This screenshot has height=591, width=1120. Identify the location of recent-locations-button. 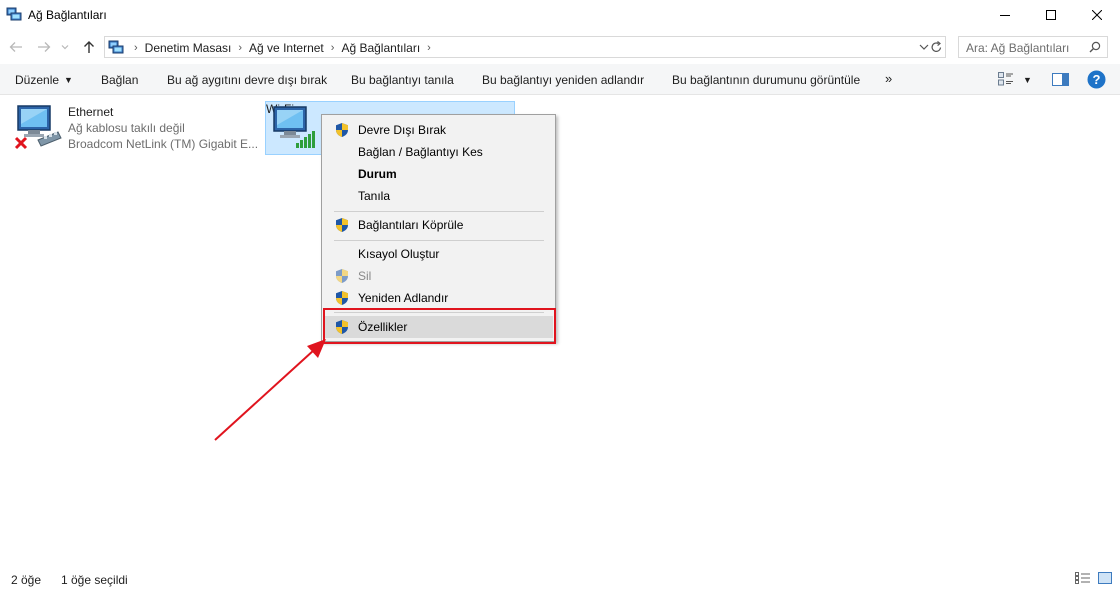
(65, 47).